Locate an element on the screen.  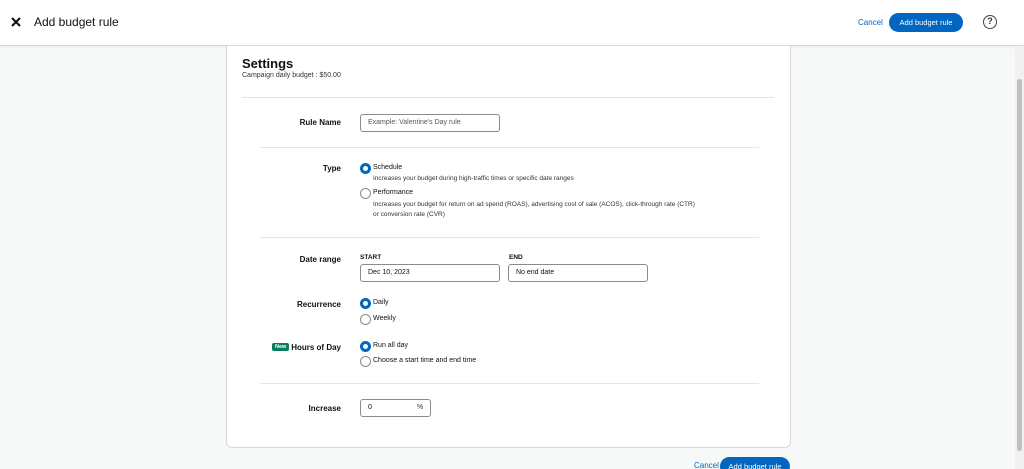
scrollbar is located at coordinates (1019, 257).